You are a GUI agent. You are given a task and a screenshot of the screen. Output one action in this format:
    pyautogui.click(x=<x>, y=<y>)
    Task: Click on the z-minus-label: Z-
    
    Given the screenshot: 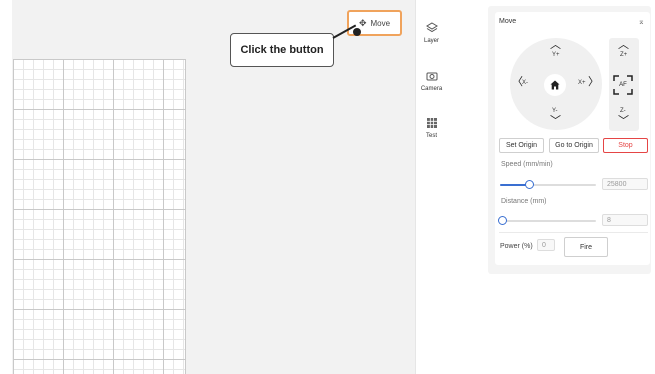 What is the action you would take?
    pyautogui.click(x=623, y=111)
    